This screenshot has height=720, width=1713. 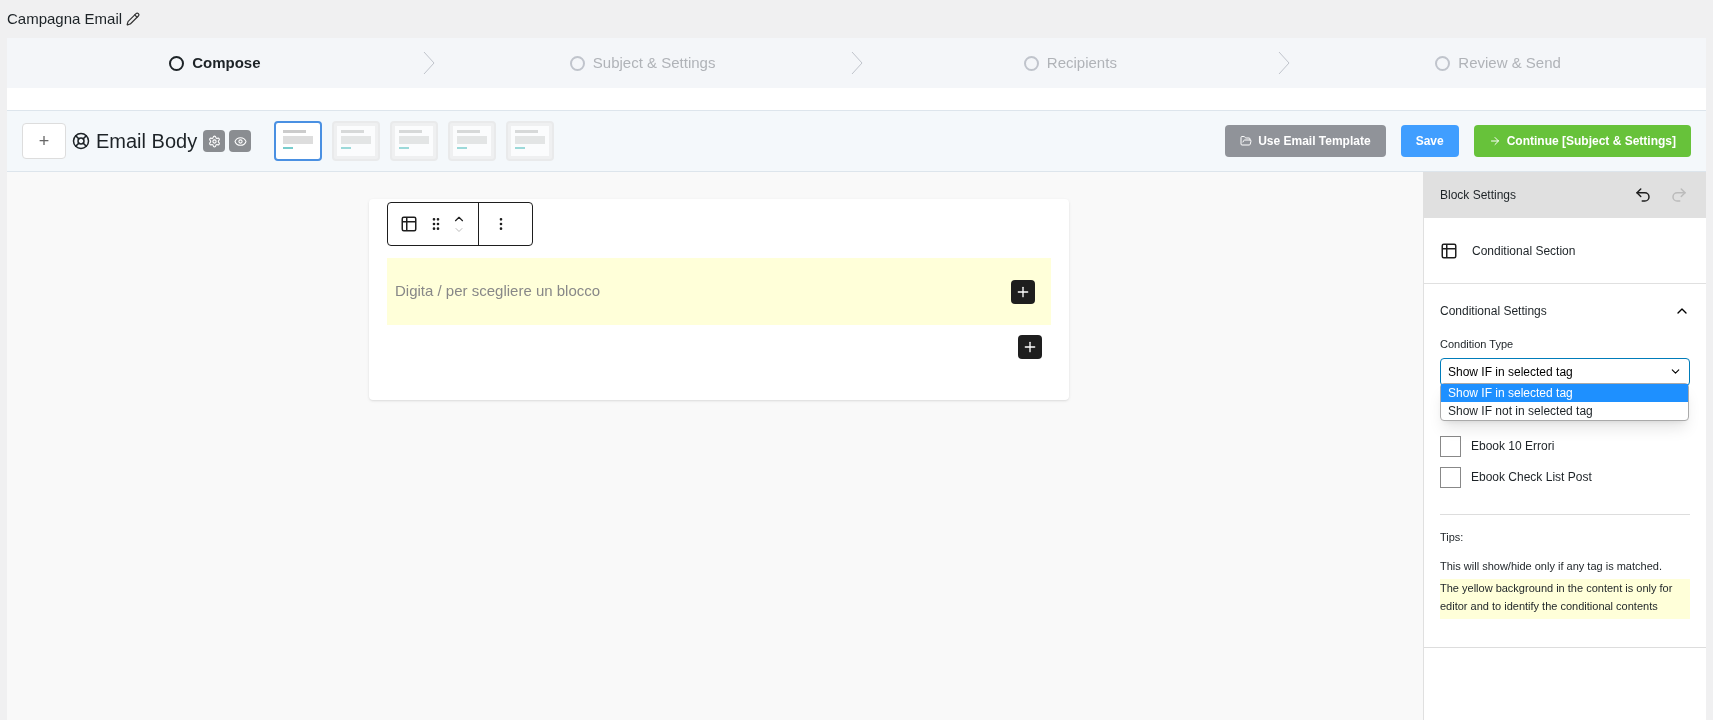 I want to click on continue-button: Continue [Subject & Settings], so click(x=1582, y=141).